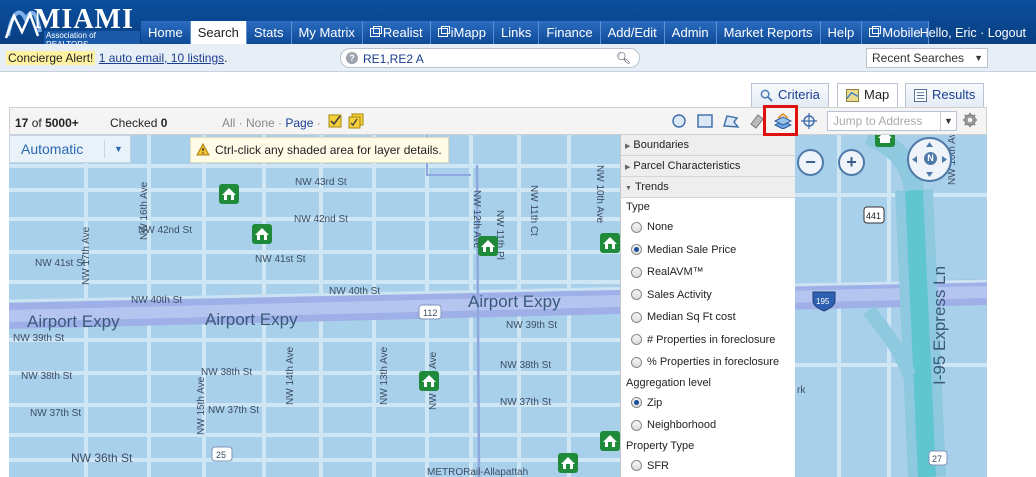 The width and height of the screenshot is (1036, 477). I want to click on street-label-nw-37th-st: NW 37th St, so click(233, 410).